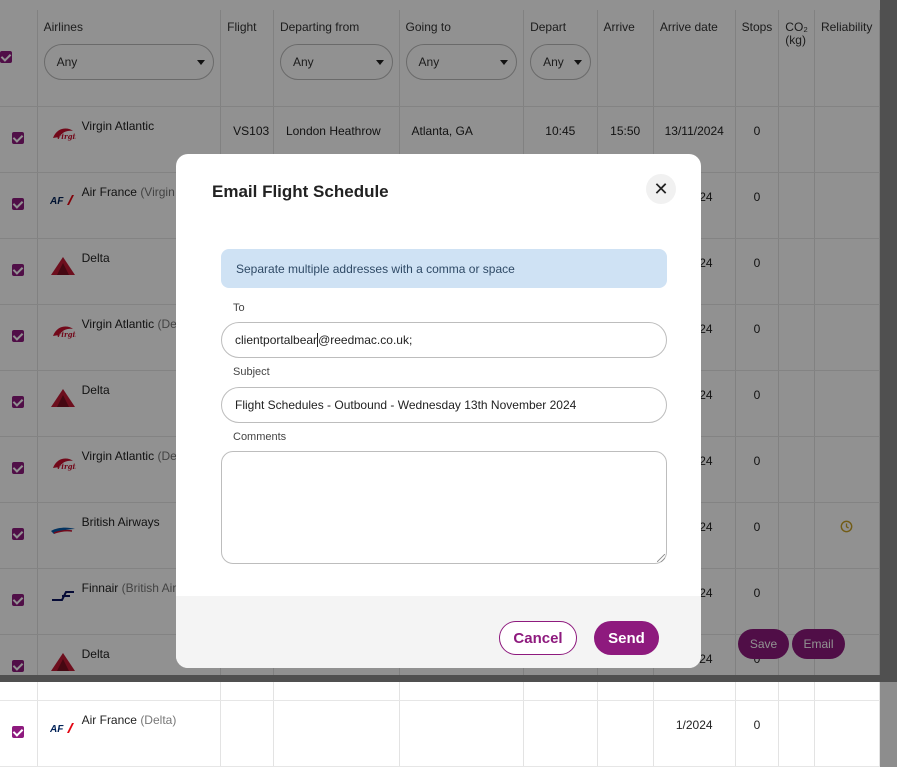 The height and width of the screenshot is (767, 897). Describe the element at coordinates (560, 733) in the screenshot. I see `depart-cell` at that location.